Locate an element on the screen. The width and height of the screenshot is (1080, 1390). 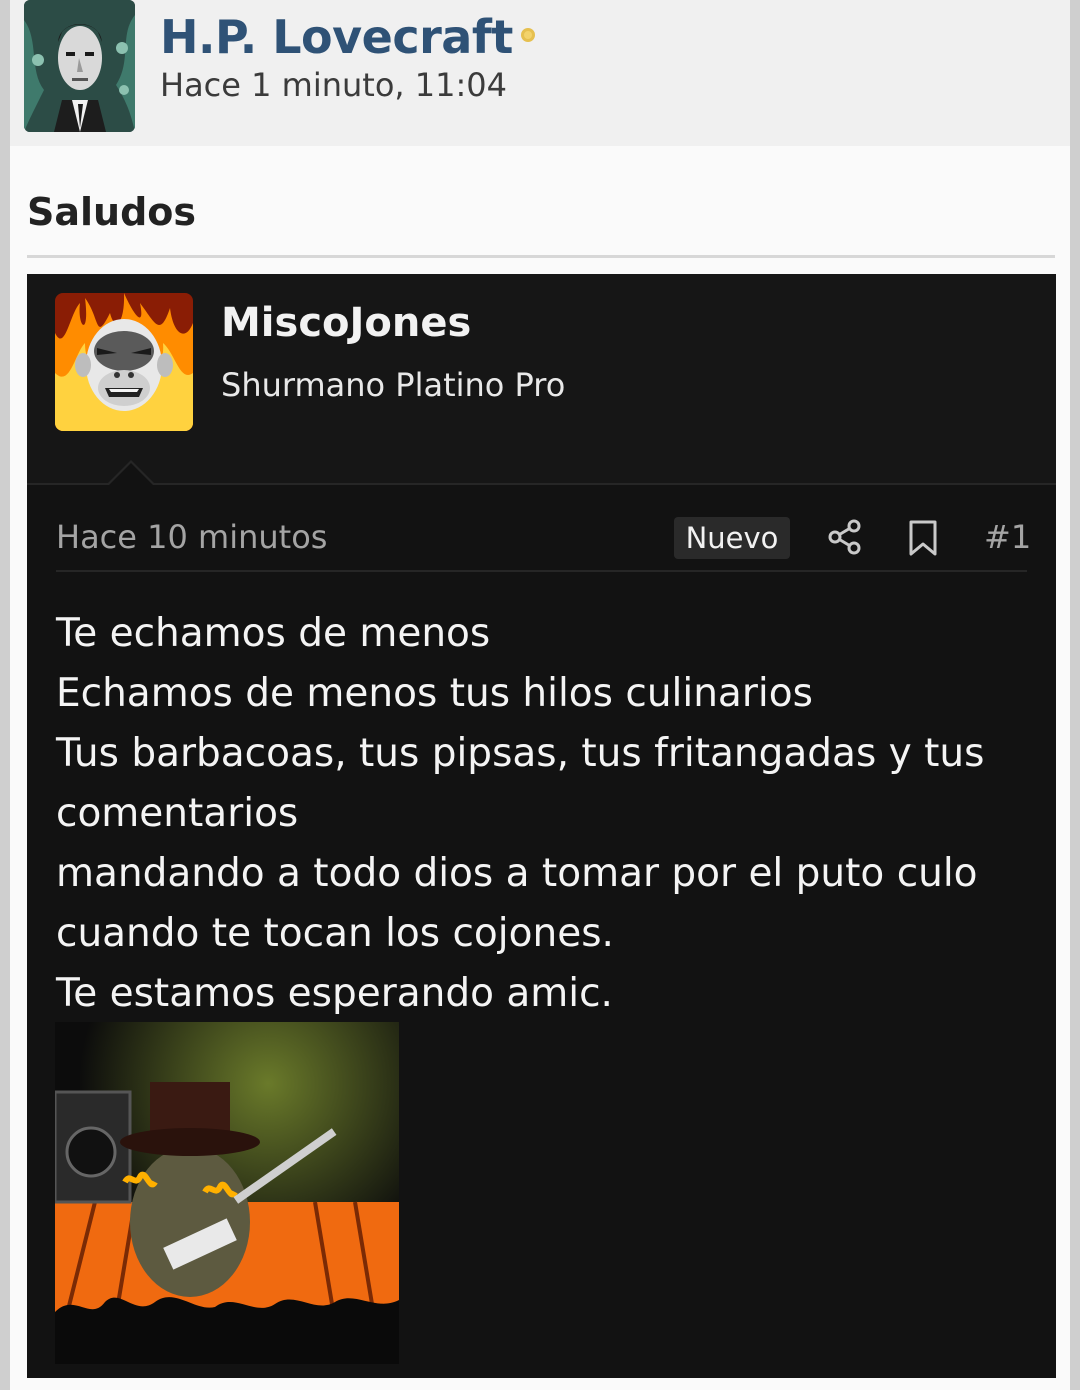
avatar is located at coordinates (79, 66).